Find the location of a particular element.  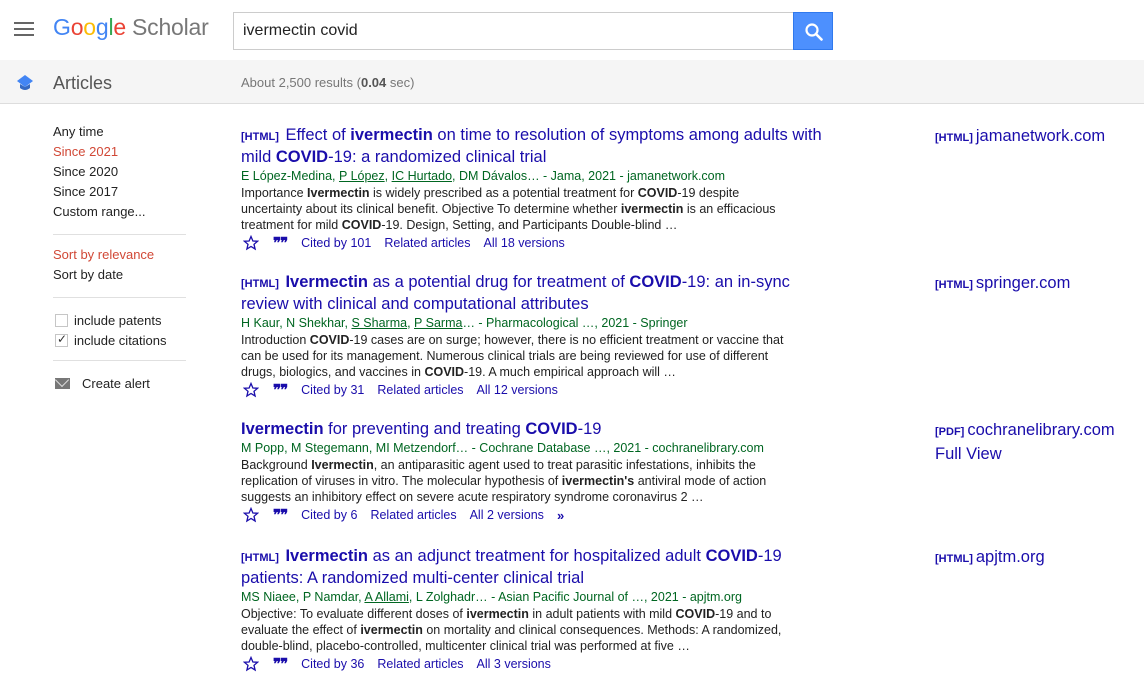

cited-by-link: Cited by 101 is located at coordinates (336, 243).